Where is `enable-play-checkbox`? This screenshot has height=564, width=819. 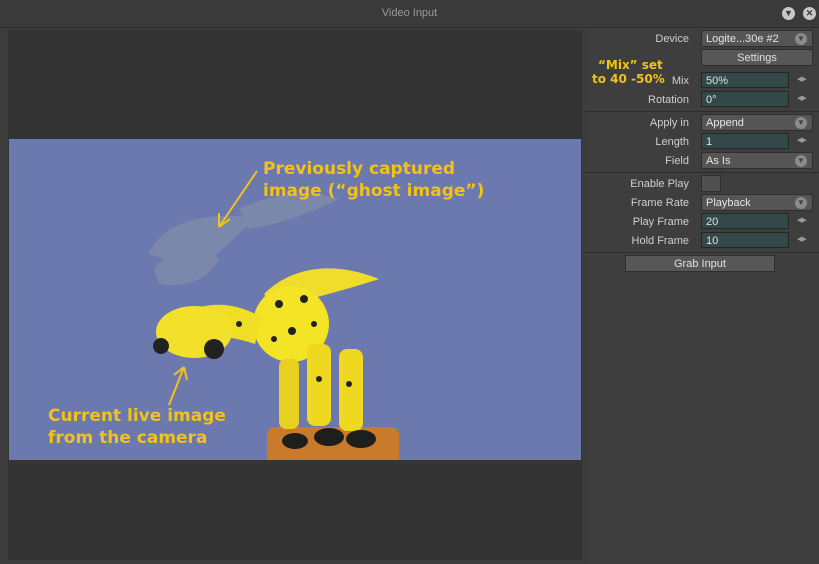 enable-play-checkbox is located at coordinates (711, 183).